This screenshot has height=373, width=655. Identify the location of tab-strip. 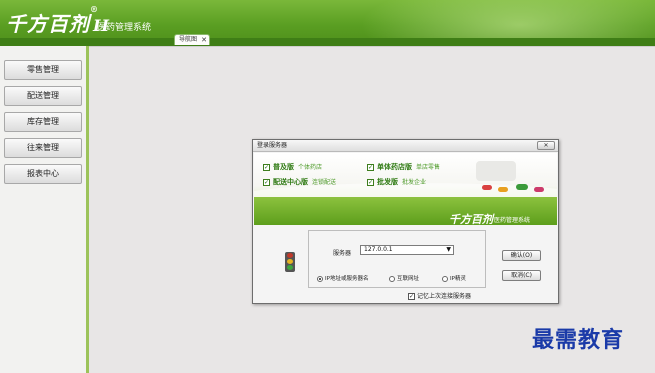
(327, 42).